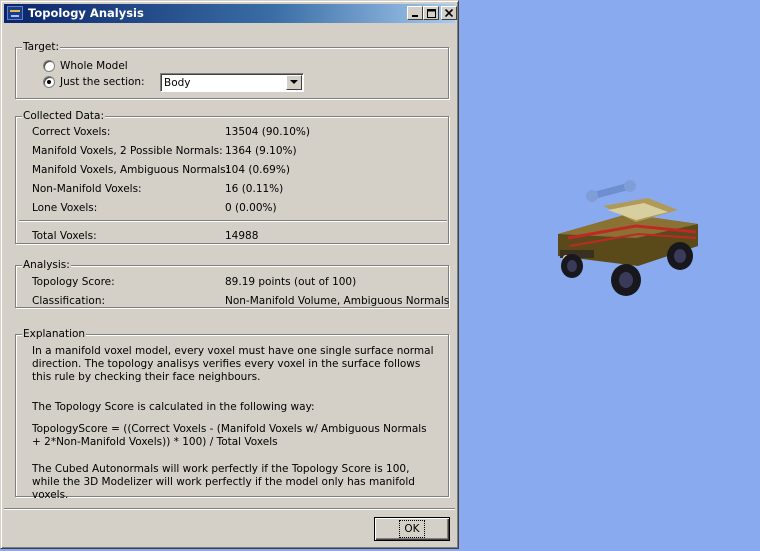 The image size is (760, 551). Describe the element at coordinates (131, 170) in the screenshot. I see `manifold-ambiguous-label: Manifold Voxels, Ambiguous Normals:` at that location.